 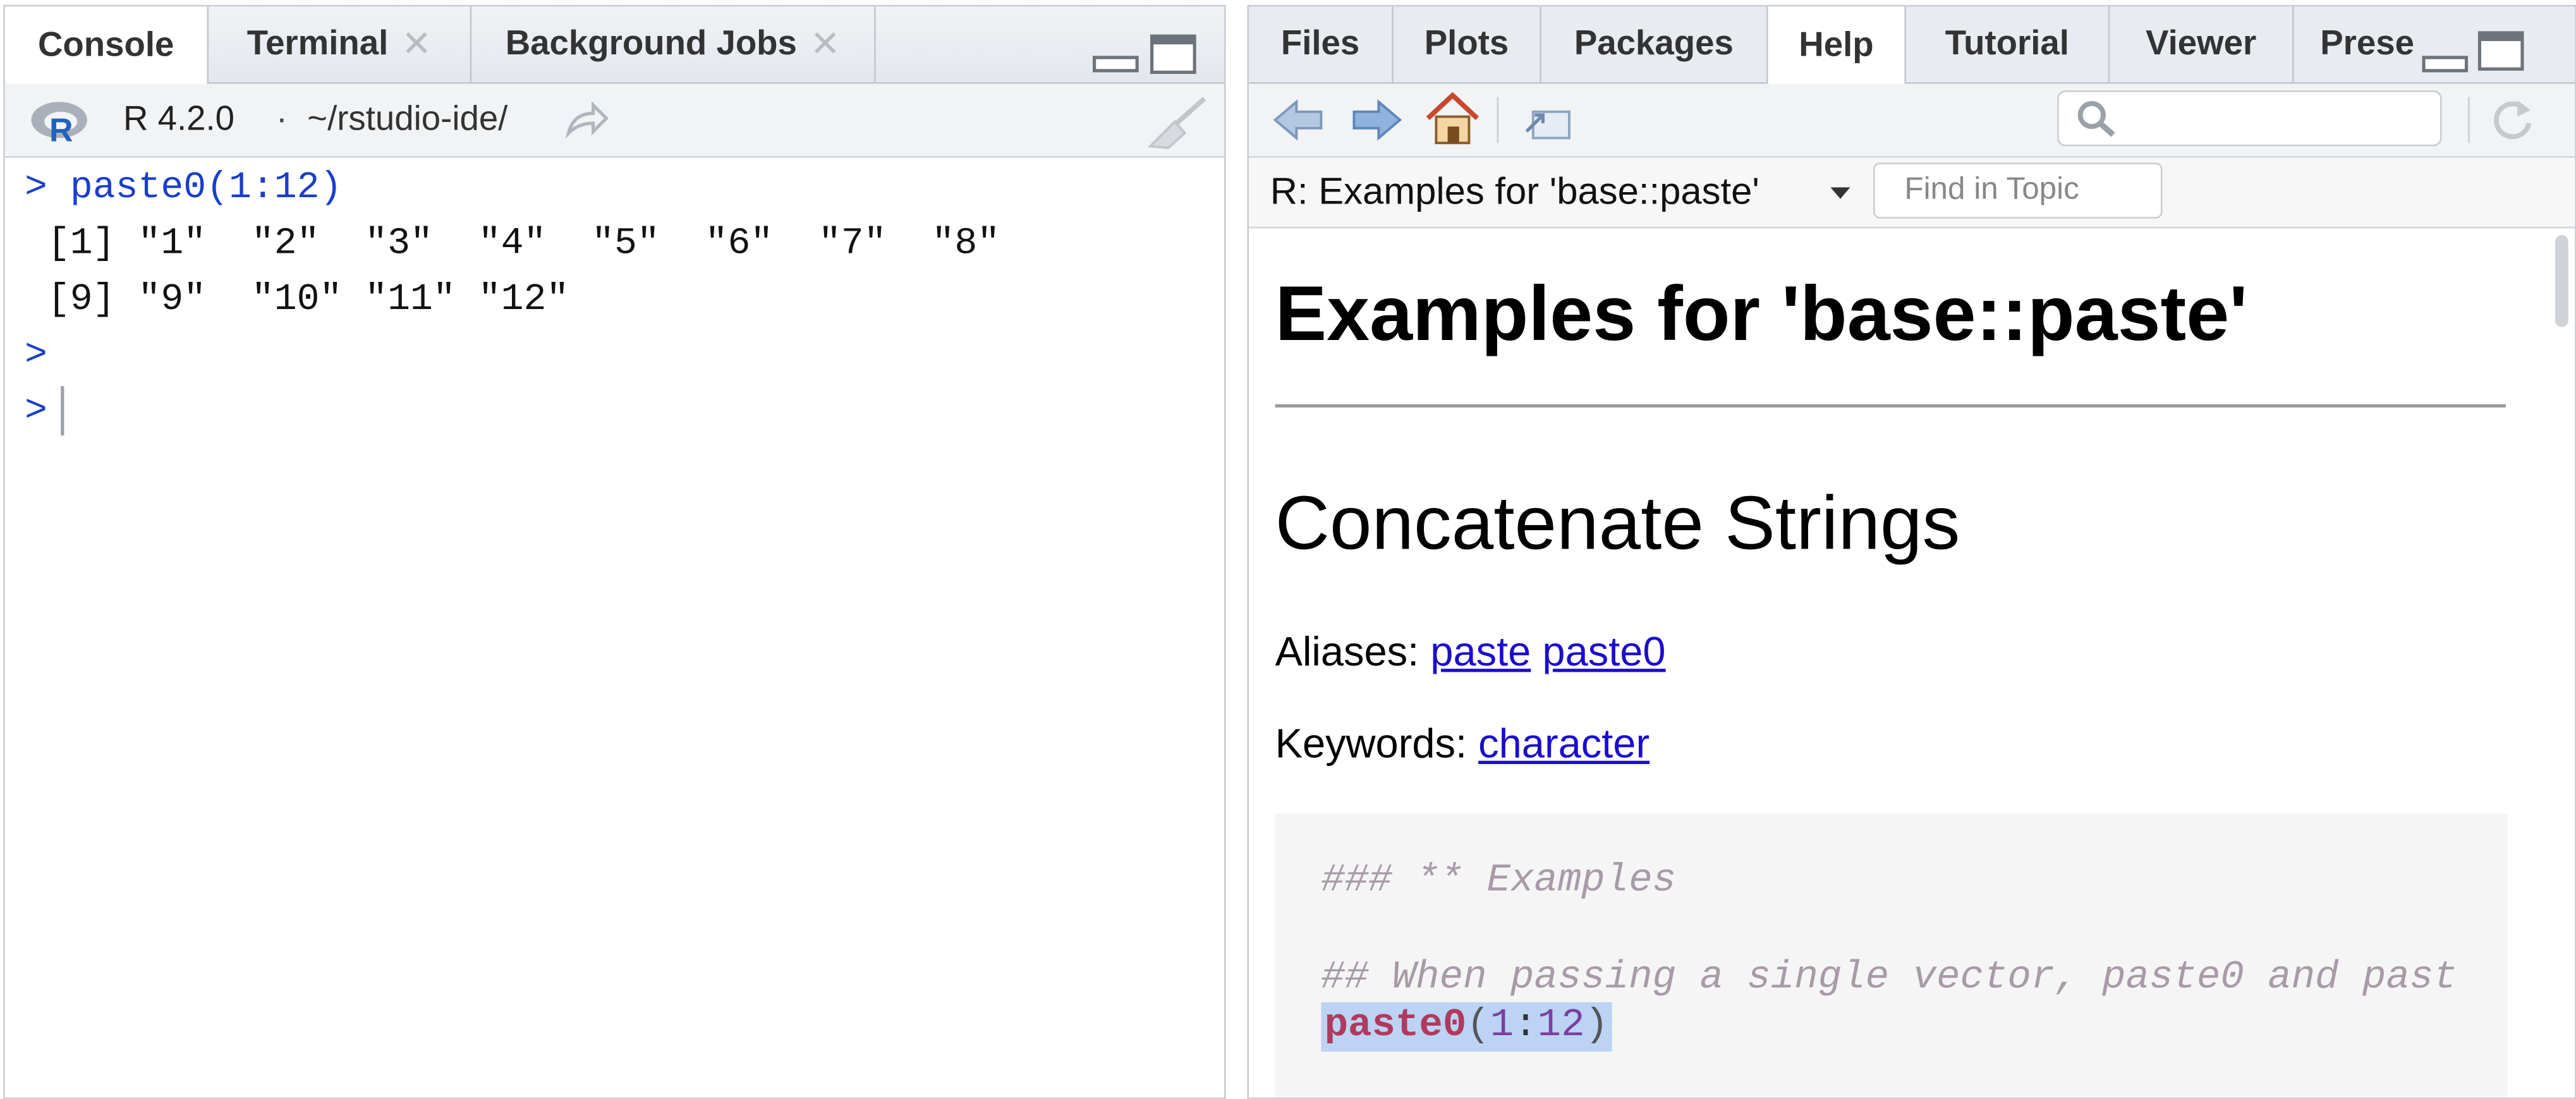 I want to click on find-in-topic-input: Find in Topic, so click(x=2018, y=190).